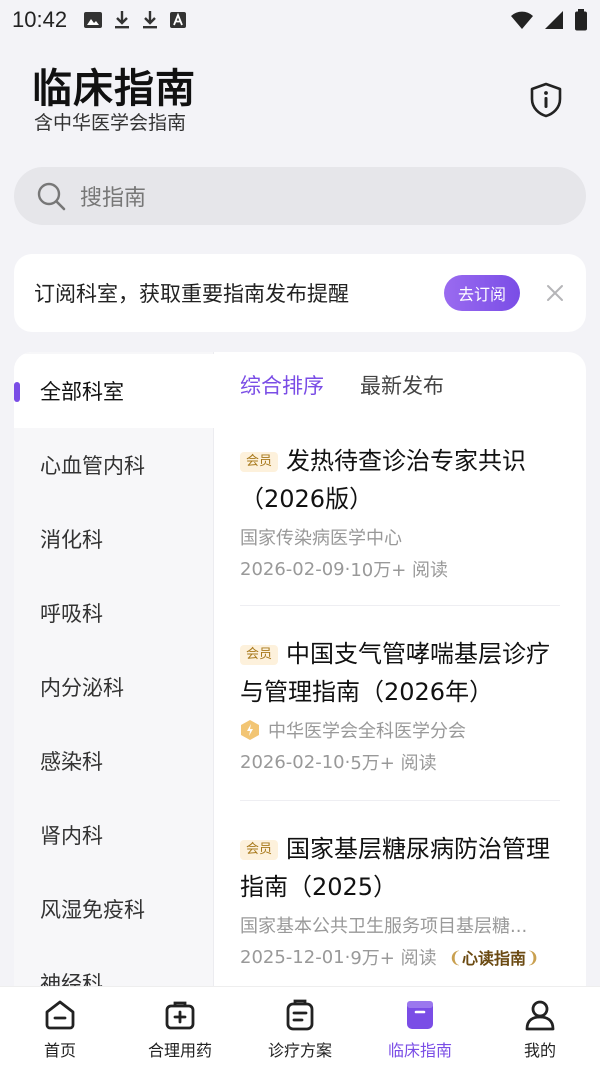 Image resolution: width=600 pixels, height=1066 pixels. What do you see at coordinates (395, 673) in the screenshot?
I see `guide-title-text: 中国支气管哮喘基层诊疗与管理指南（2026年）` at bounding box center [395, 673].